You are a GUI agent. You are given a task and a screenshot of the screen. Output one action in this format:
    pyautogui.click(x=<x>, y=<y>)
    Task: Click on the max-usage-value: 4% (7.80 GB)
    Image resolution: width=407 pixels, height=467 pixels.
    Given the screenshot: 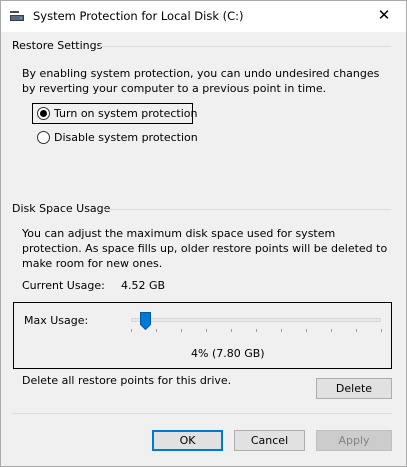 What is the action you would take?
    pyautogui.click(x=228, y=353)
    